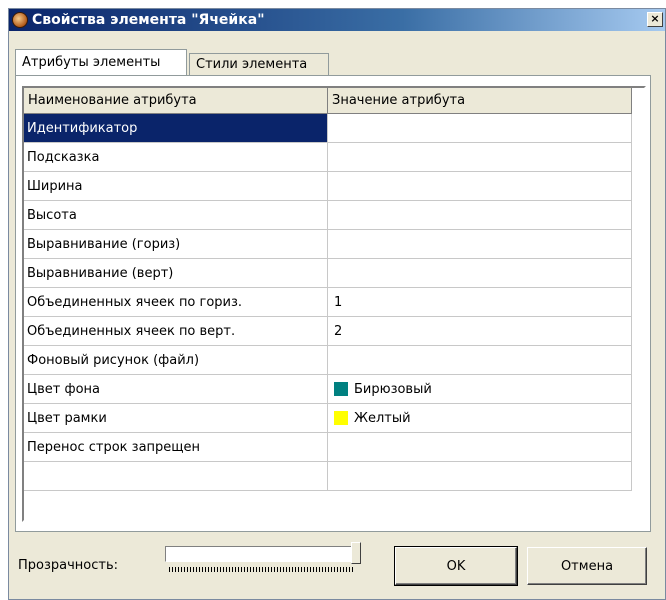  I want to click on attribute-value-cell: 1, so click(480, 302).